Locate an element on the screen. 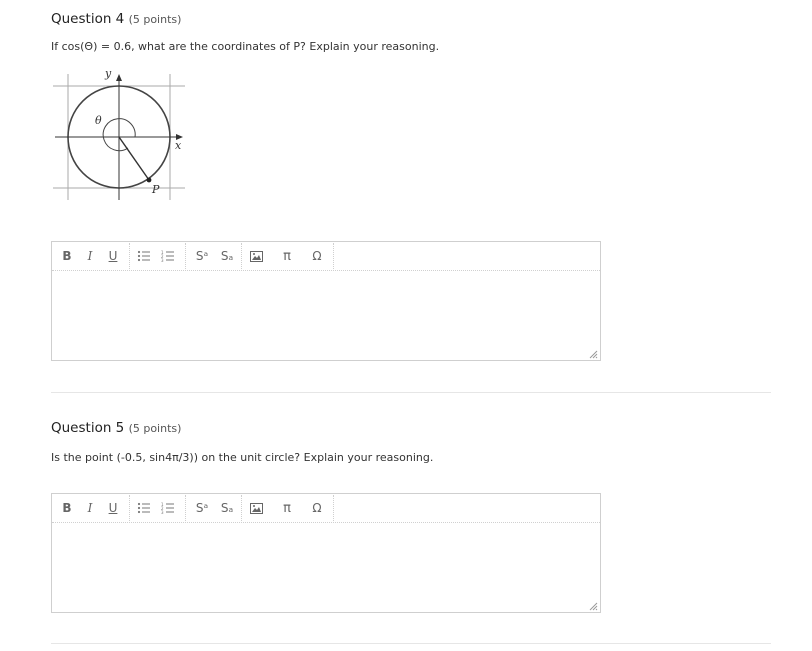 The height and width of the screenshot is (651, 812). point-p-label: P is located at coordinates (156, 189).